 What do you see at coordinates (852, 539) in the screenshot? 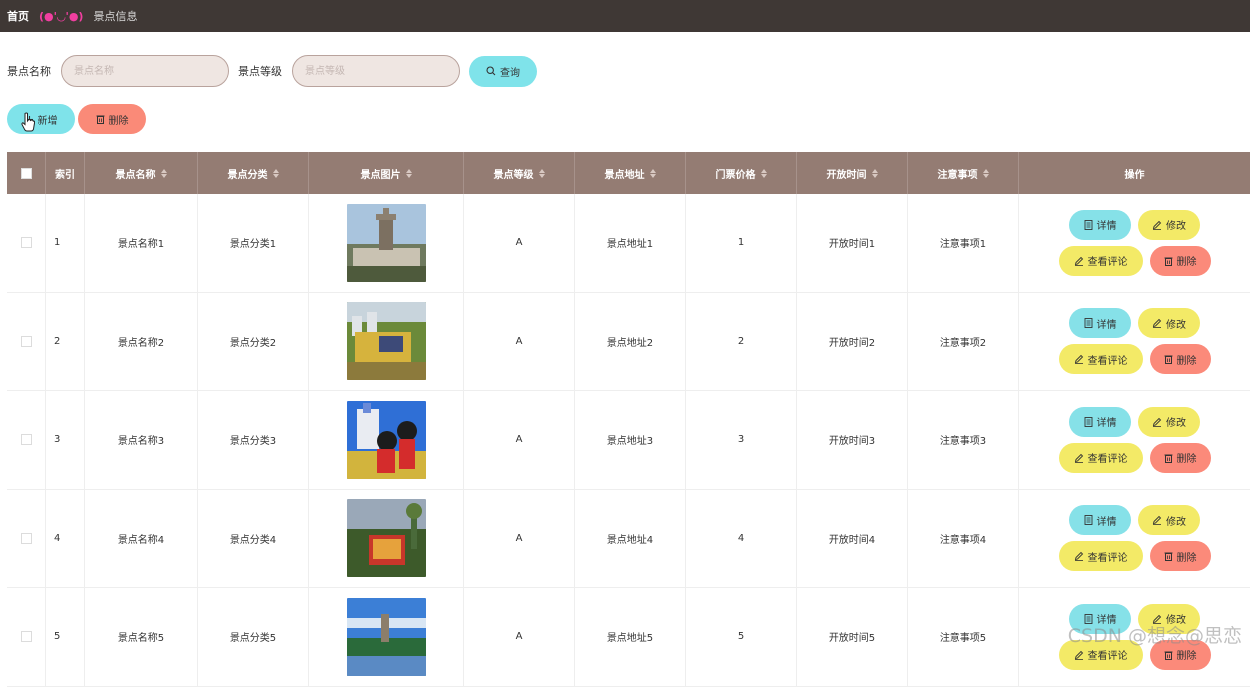
I see `open-time-cell: 开放时间4` at bounding box center [852, 539].